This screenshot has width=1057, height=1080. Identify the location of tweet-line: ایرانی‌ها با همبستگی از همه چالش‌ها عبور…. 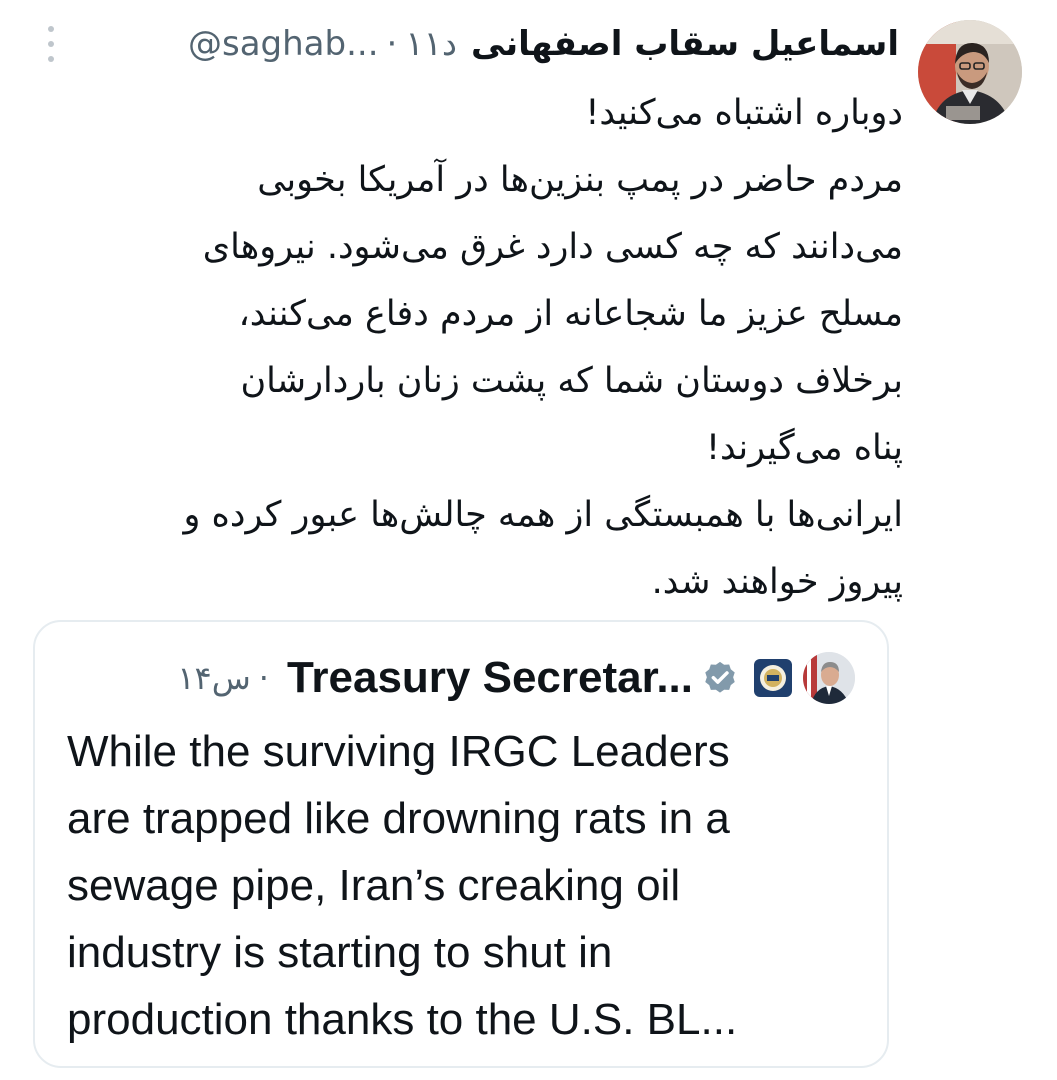
(543, 515).